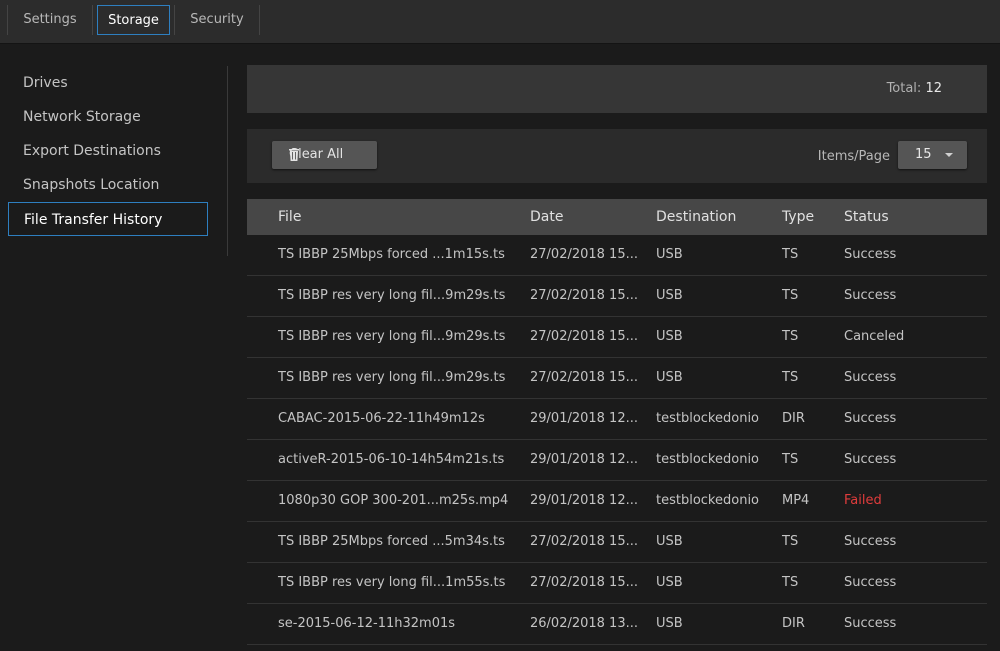 The width and height of the screenshot is (1000, 651). Describe the element at coordinates (904, 88) in the screenshot. I see `total-label: Total:` at that location.